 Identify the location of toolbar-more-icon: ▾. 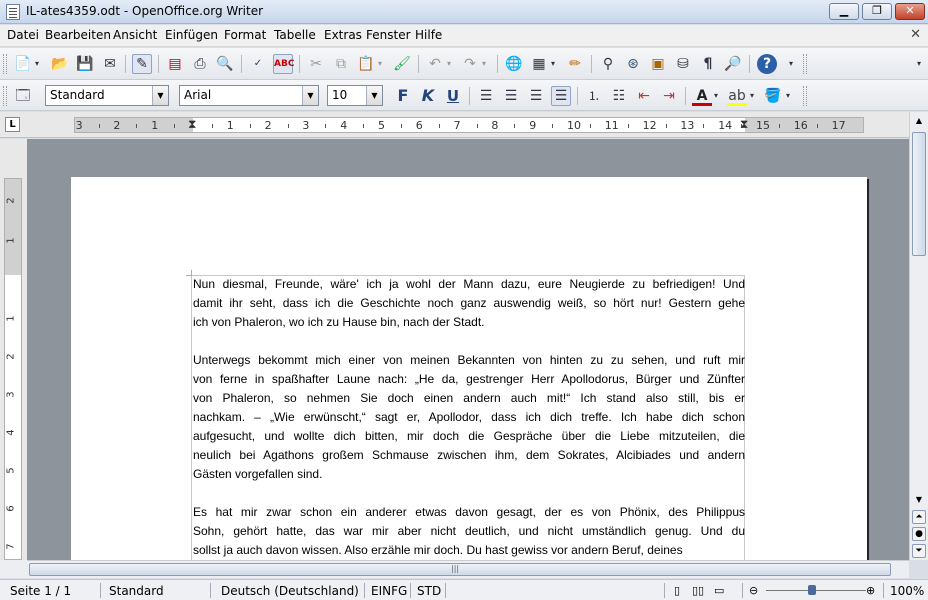
(791, 64).